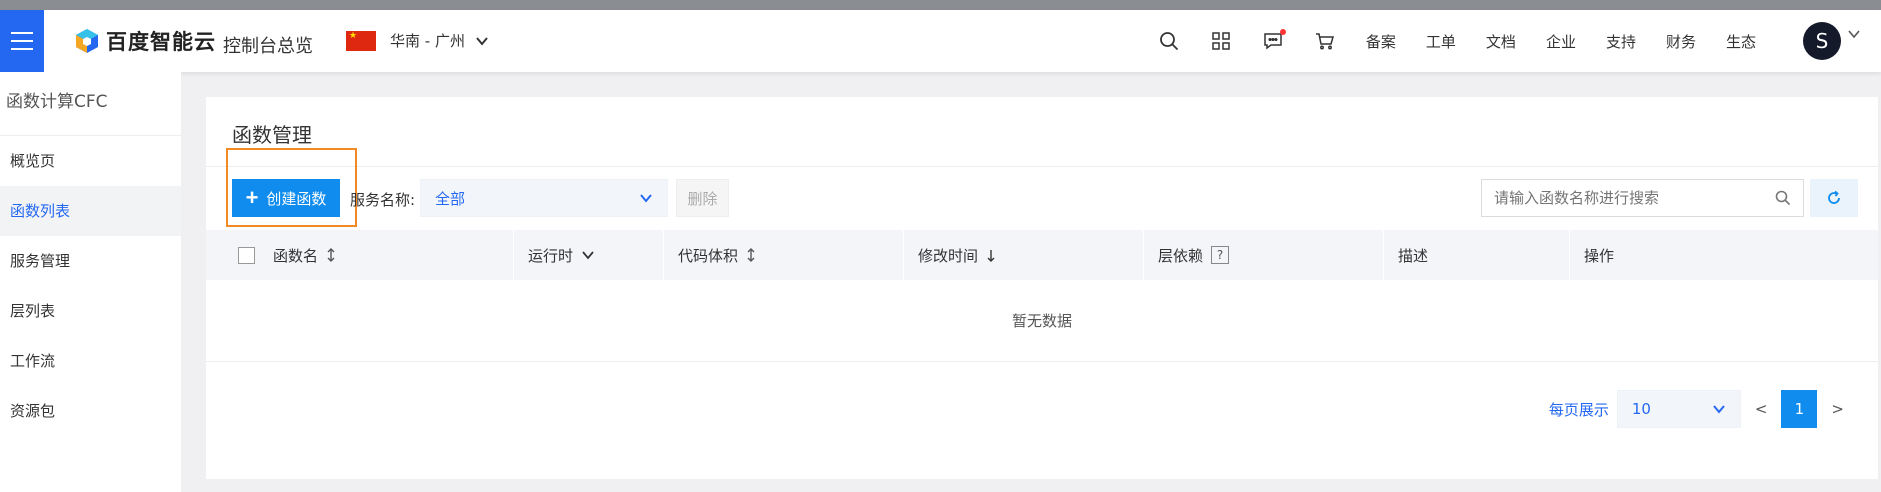 The width and height of the screenshot is (1881, 492). Describe the element at coordinates (1837, 409) in the screenshot. I see `next-page-button: >` at that location.